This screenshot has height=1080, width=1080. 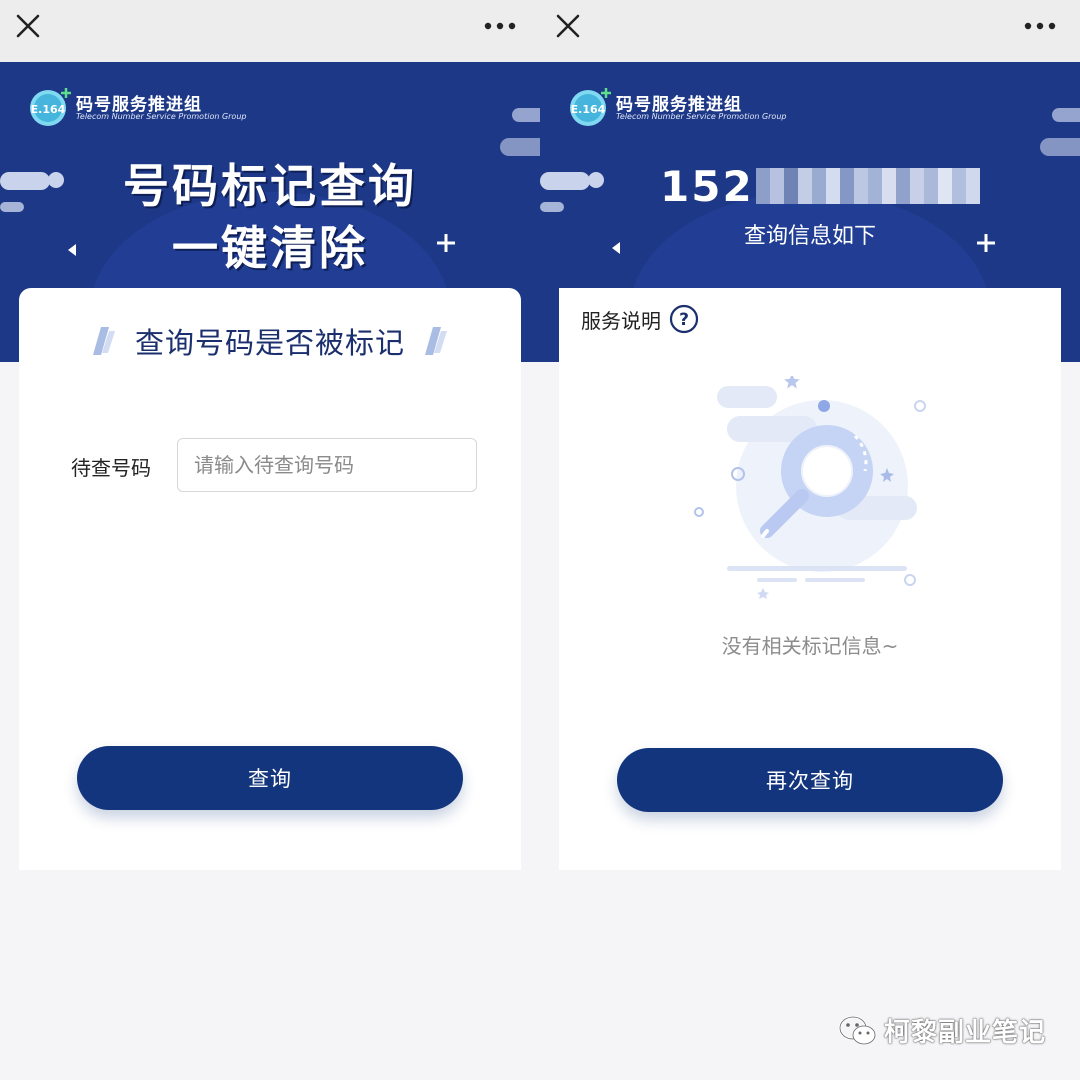 I want to click on wechat-icon, so click(x=857, y=1029).